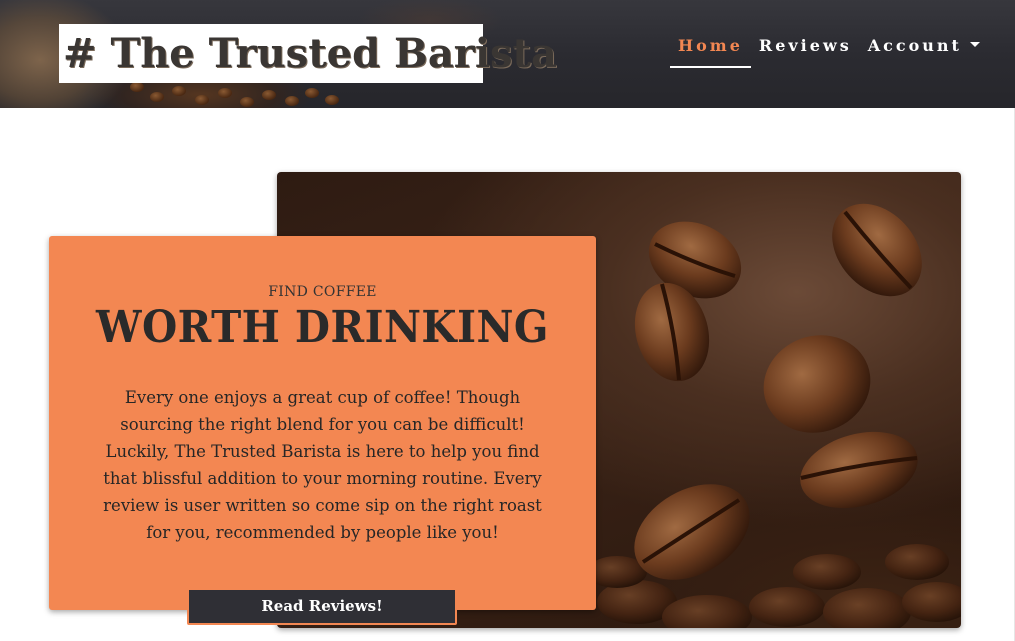 This screenshot has height=641, width=1015. Describe the element at coordinates (322, 292) in the screenshot. I see `hero-eyebrow: FIND COFFEE` at that location.